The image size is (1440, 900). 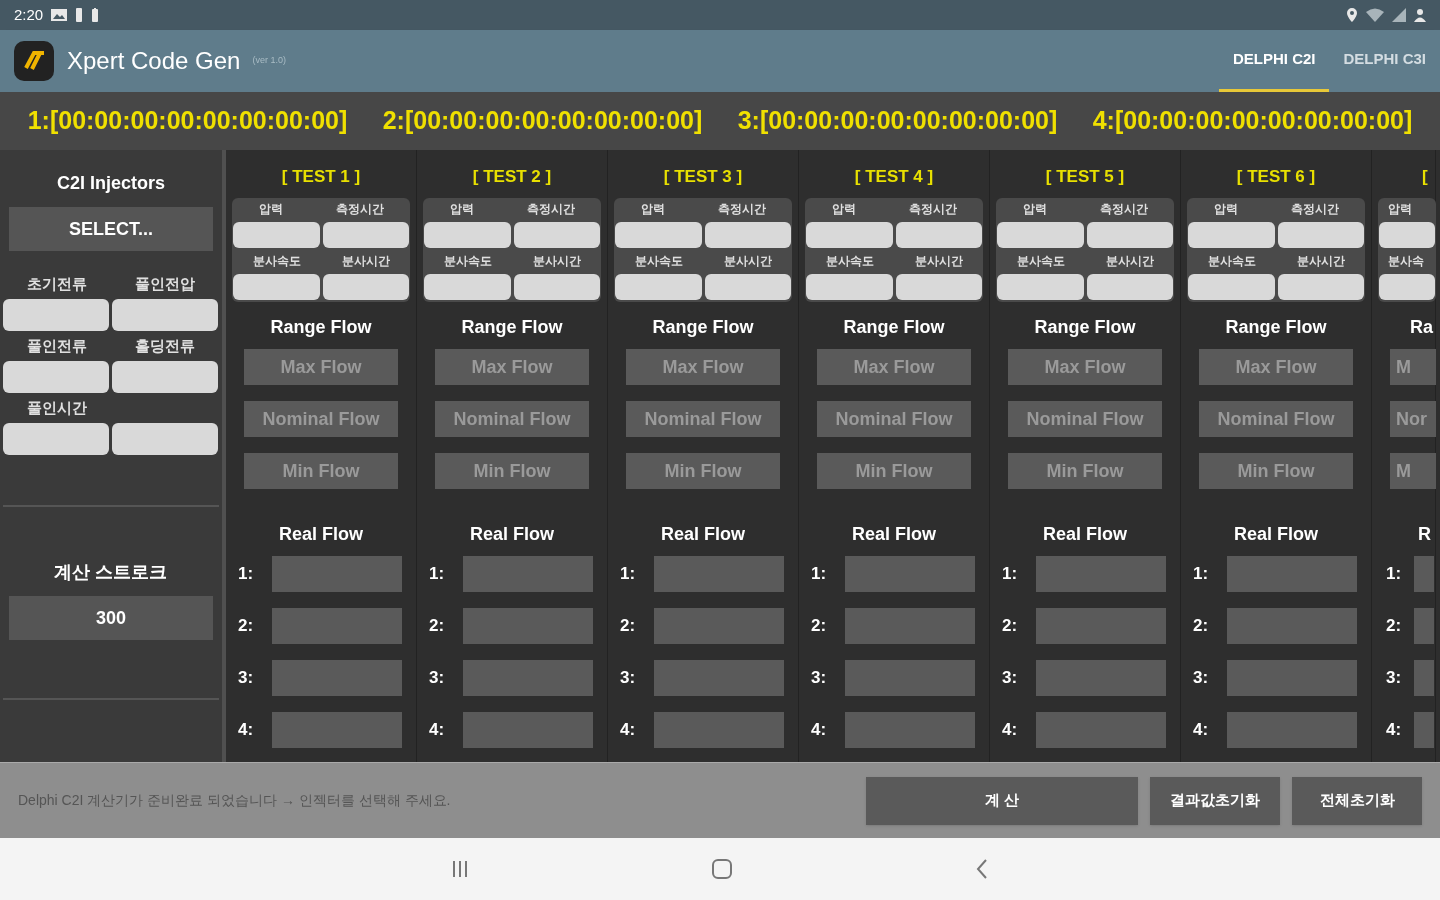 What do you see at coordinates (1357, 800) in the screenshot?
I see `action-button: 전체초기화` at bounding box center [1357, 800].